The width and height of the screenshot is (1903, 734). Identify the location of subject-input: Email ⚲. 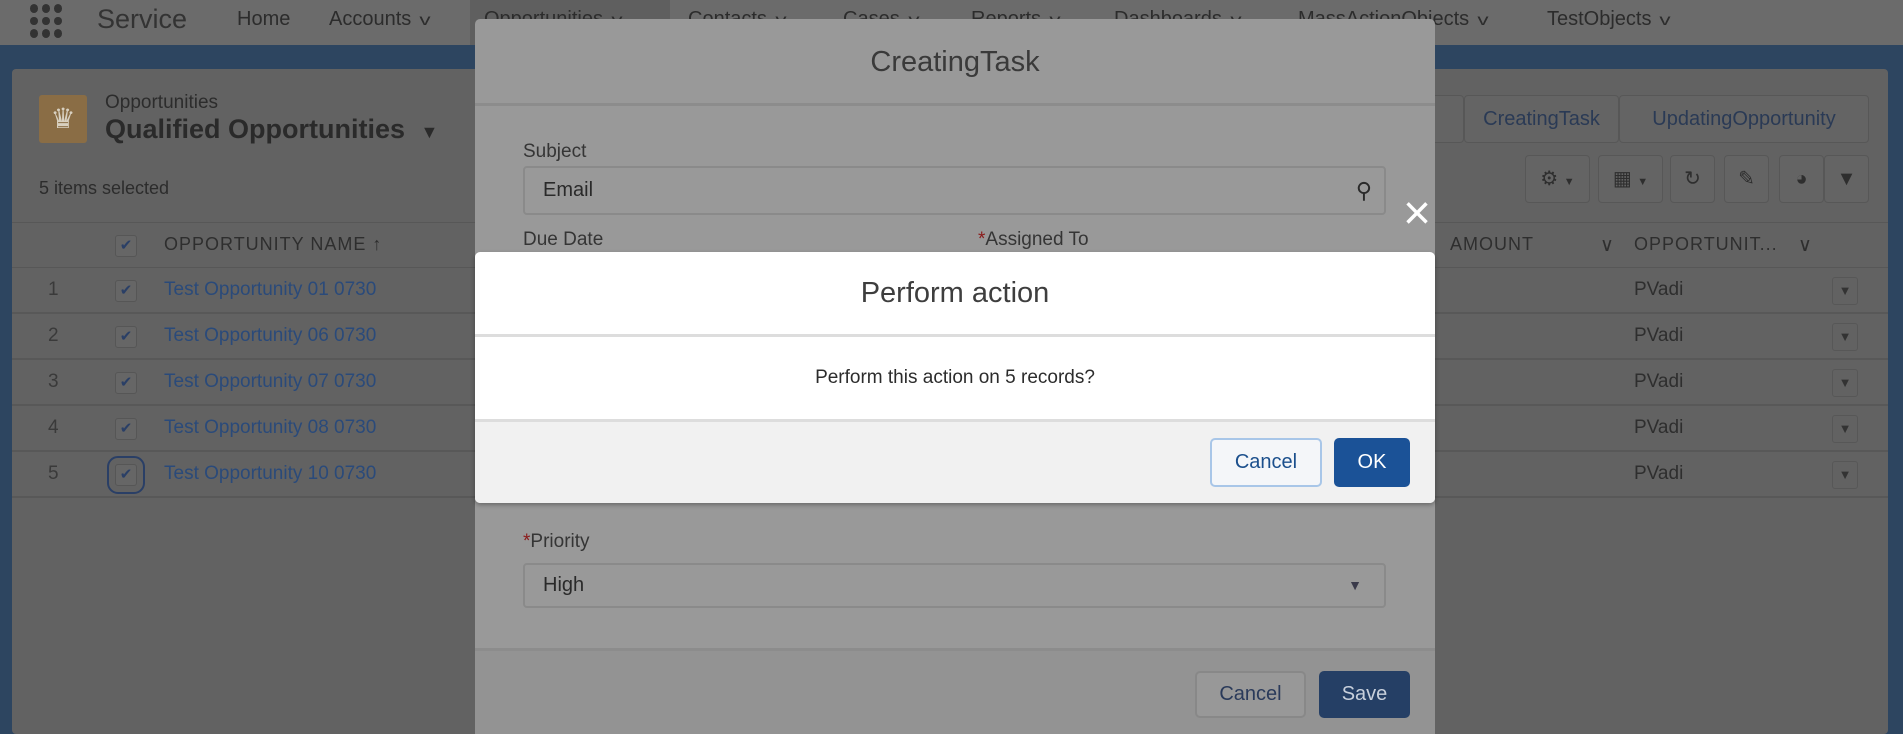
(954, 190).